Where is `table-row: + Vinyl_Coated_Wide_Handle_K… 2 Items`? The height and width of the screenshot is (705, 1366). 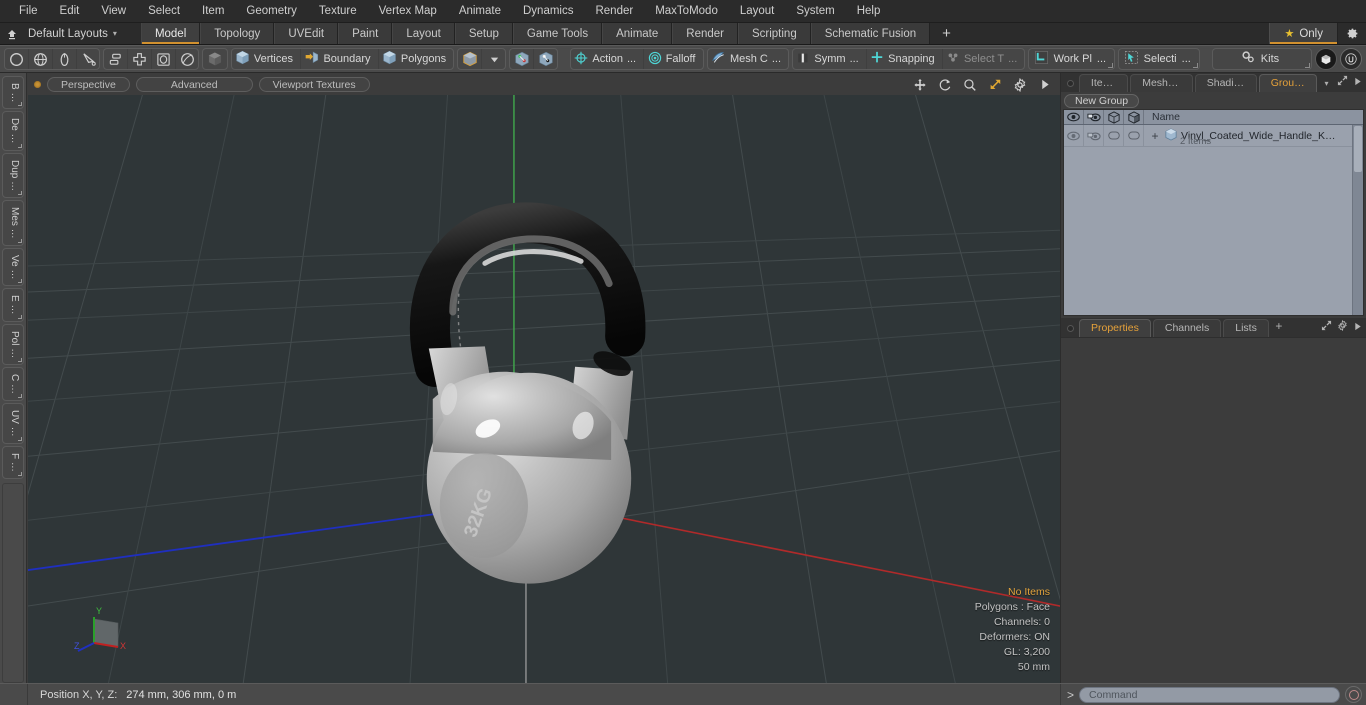
table-row: + Vinyl_Coated_Wide_Handle_K… 2 Items is located at coordinates (1213, 136).